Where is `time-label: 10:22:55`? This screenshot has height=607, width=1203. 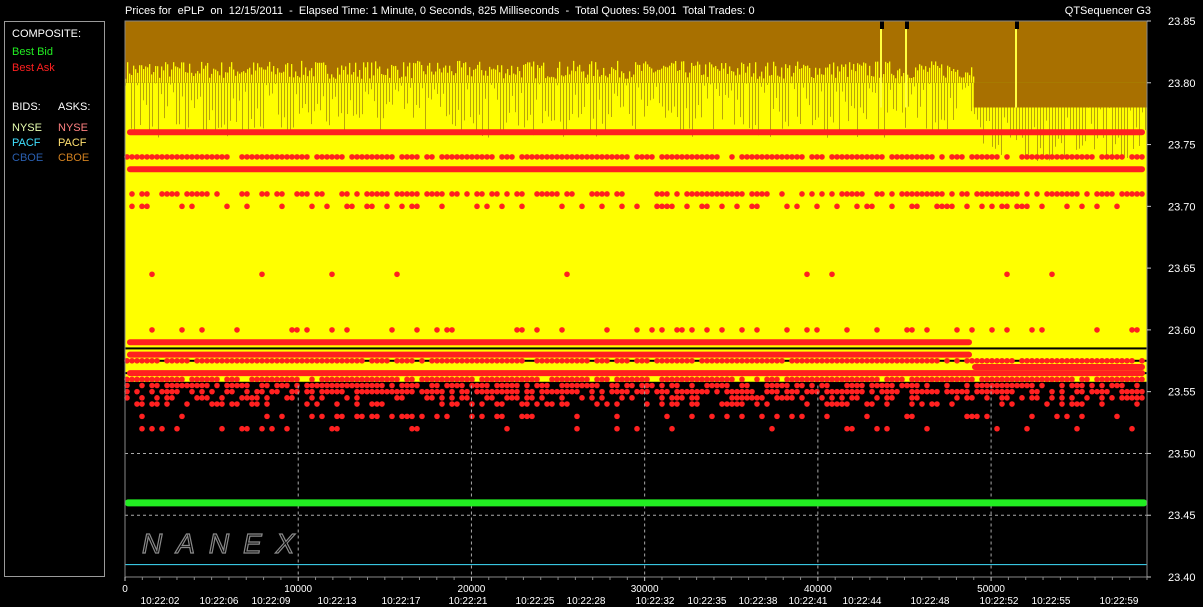
time-label: 10:22:55 is located at coordinates (1051, 601).